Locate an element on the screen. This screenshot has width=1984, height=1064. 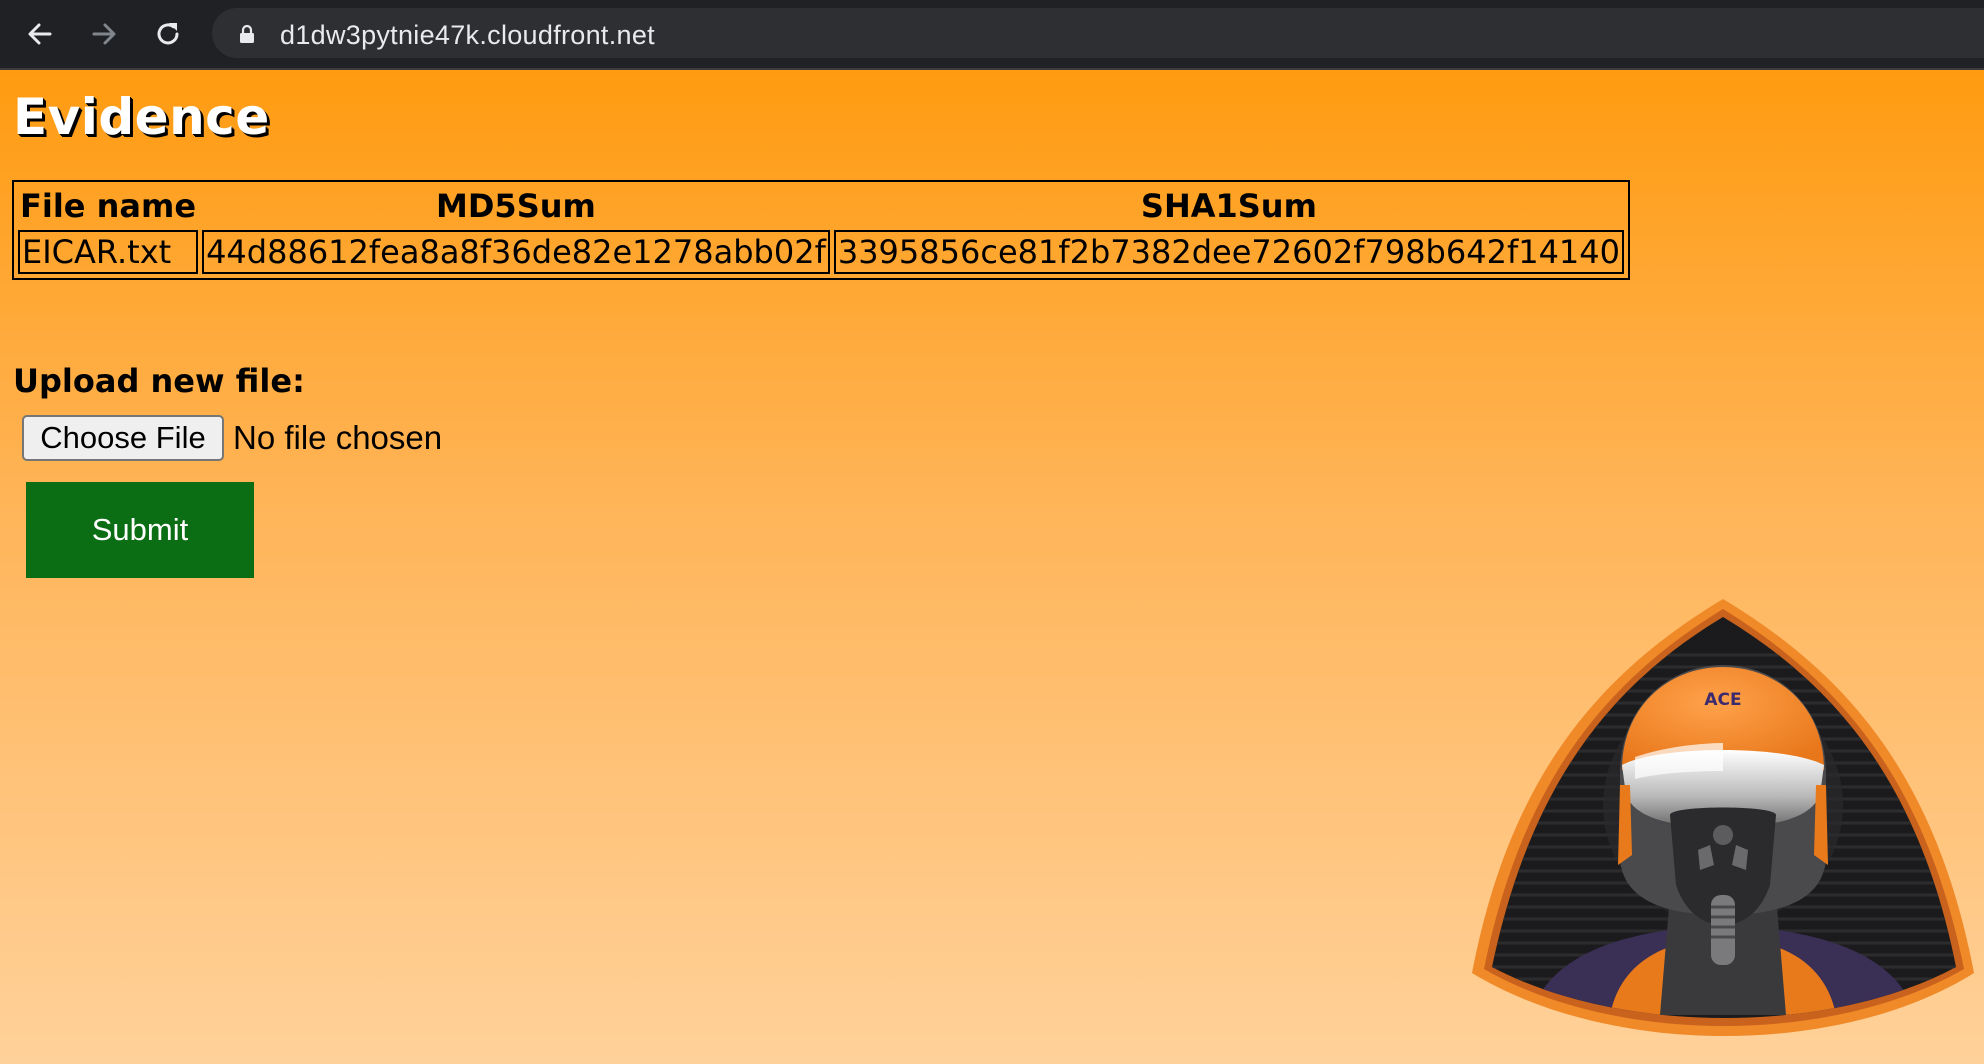
lock-icon is located at coordinates (247, 33).